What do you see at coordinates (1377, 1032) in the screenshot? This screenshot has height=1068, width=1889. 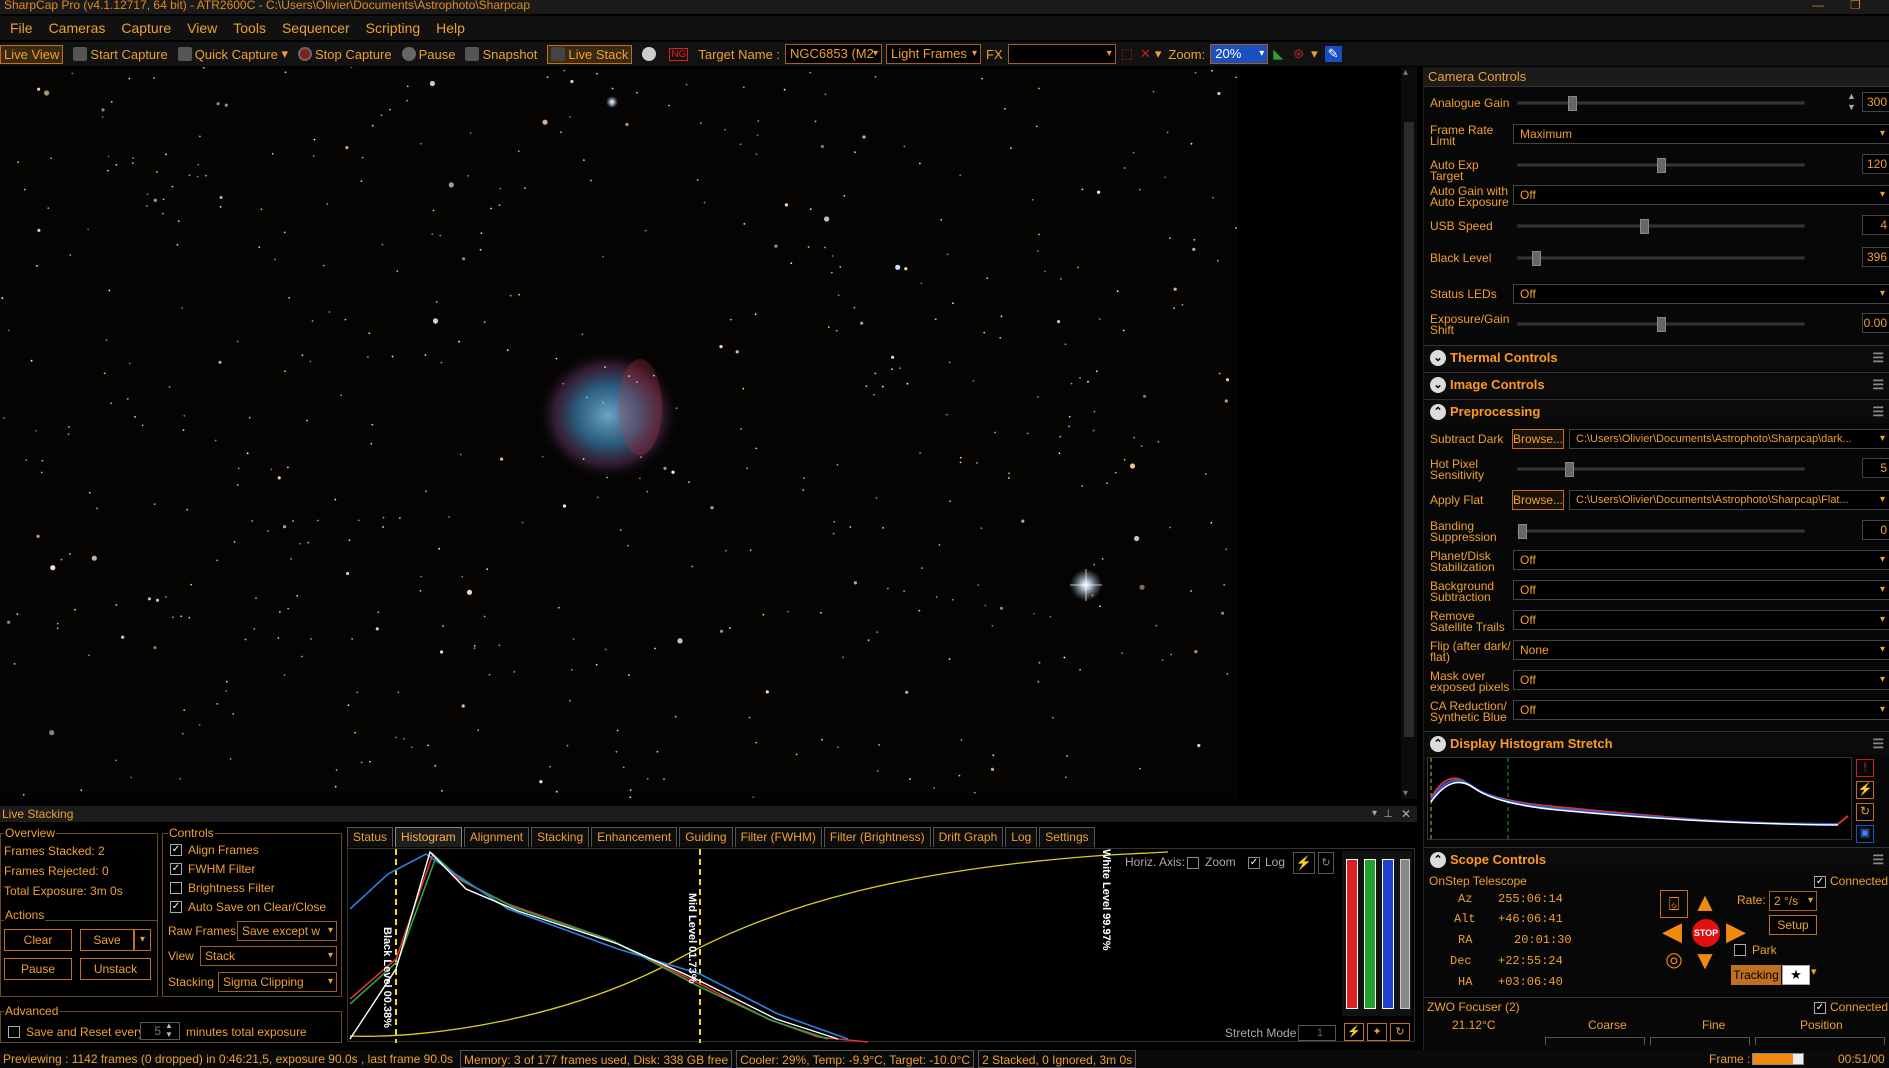 I see `sparkle-icon: ✦` at bounding box center [1377, 1032].